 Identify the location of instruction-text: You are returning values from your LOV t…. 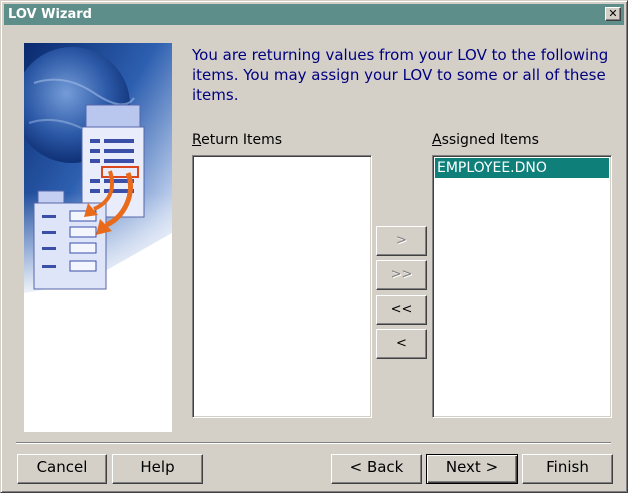
(400, 75).